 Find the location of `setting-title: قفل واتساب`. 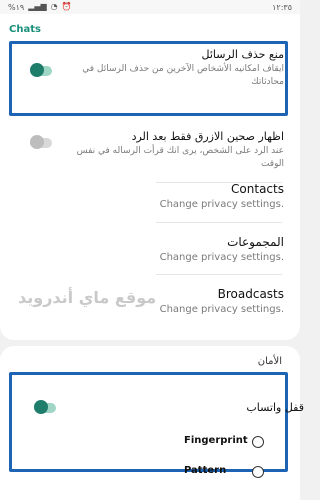

setting-title: قفل واتساب is located at coordinates (275, 407).